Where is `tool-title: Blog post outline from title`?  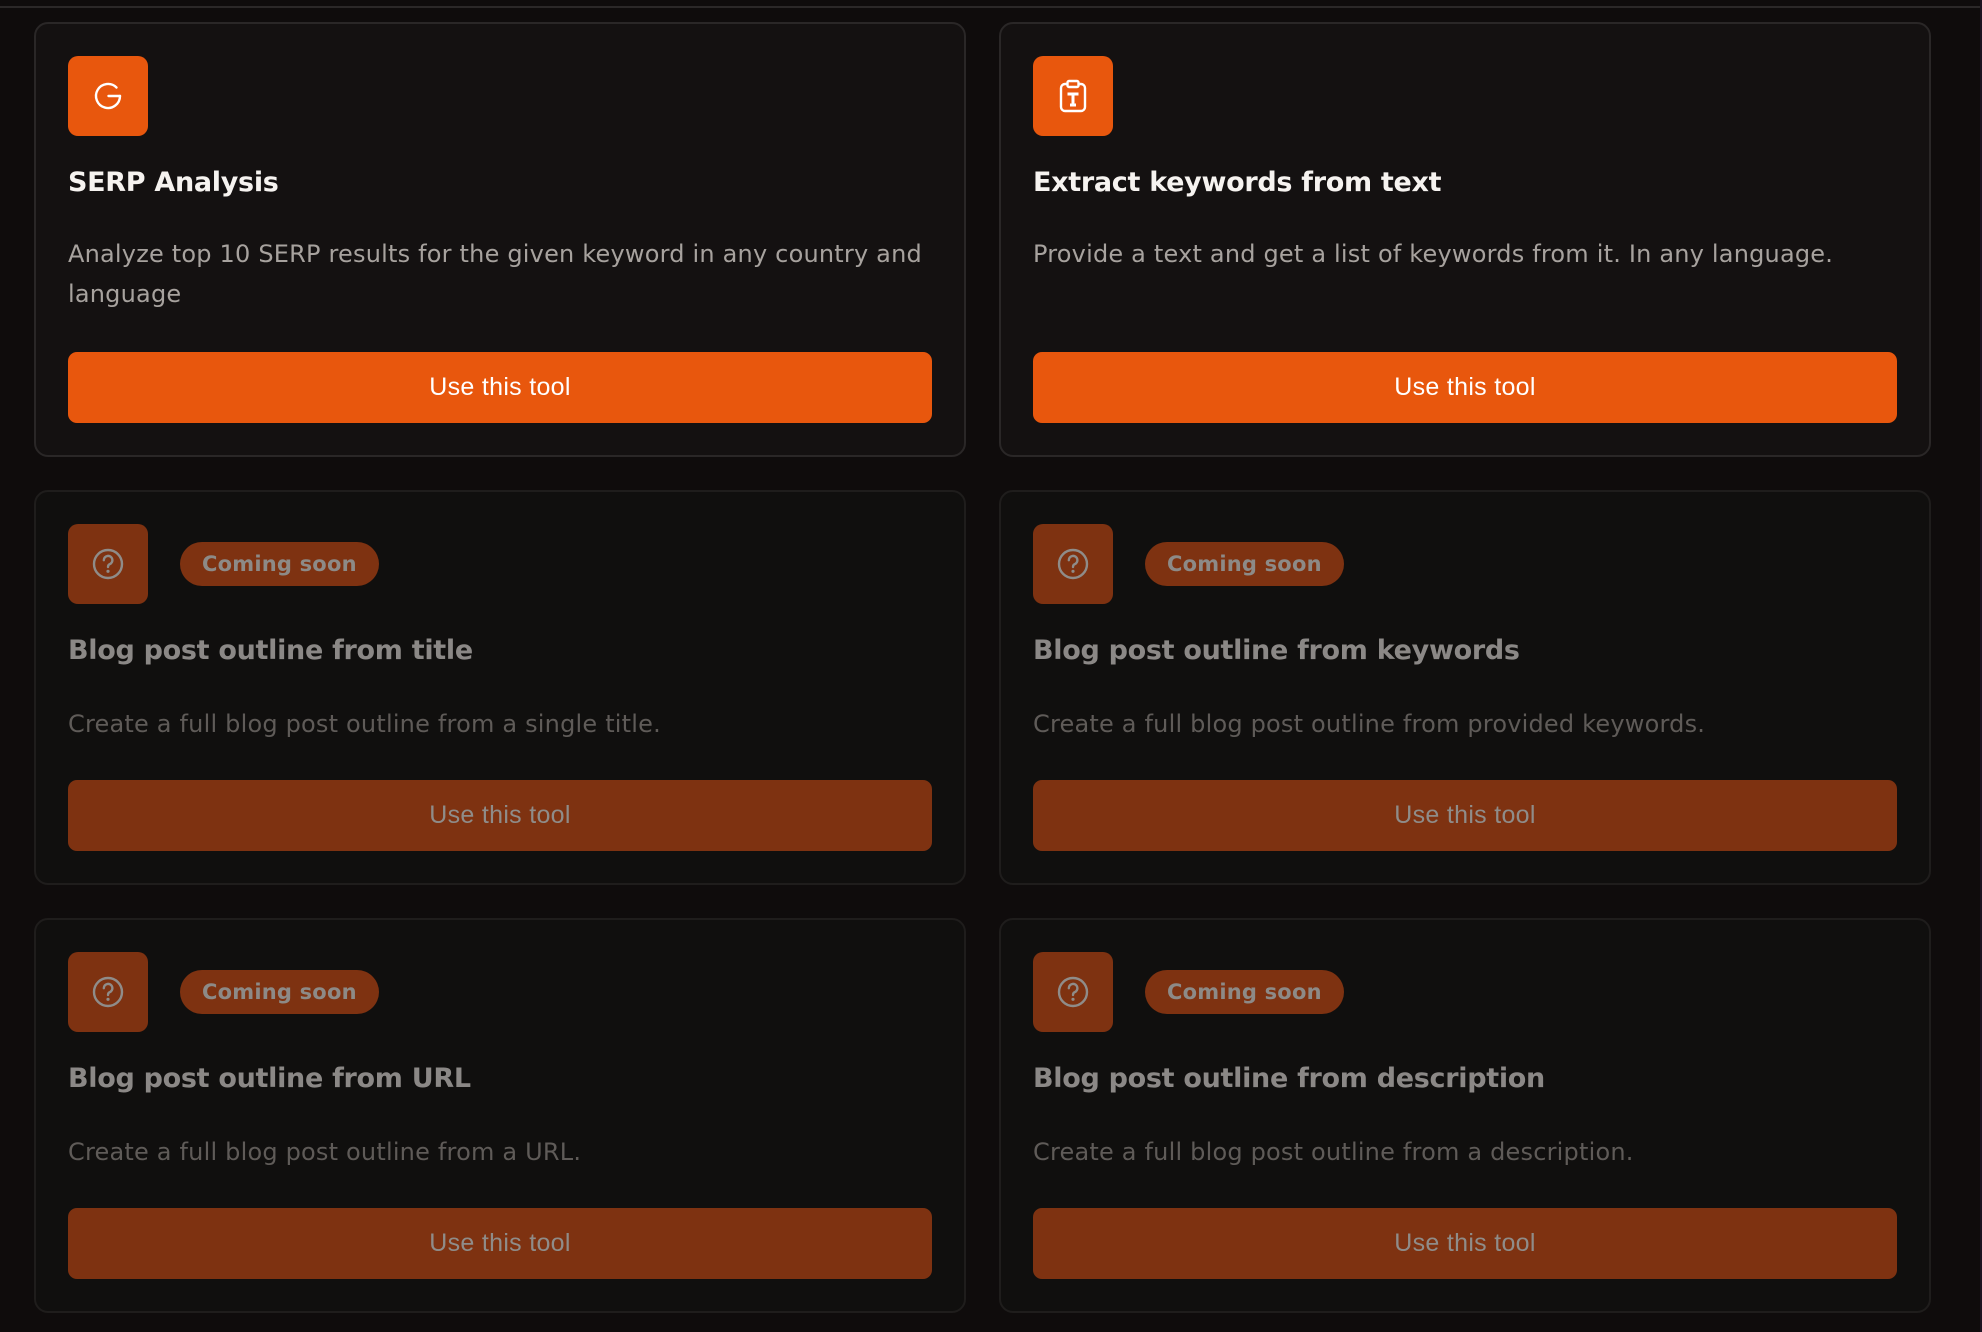 tool-title: Blog post outline from title is located at coordinates (270, 650).